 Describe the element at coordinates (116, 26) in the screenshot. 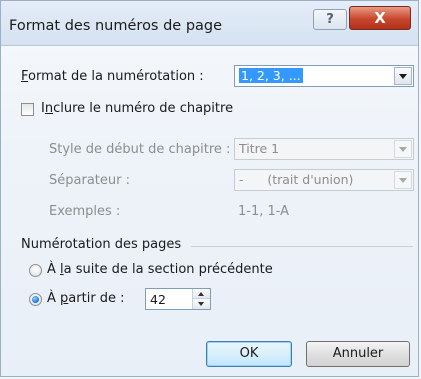

I see `dialog-title: Format des numéros de page` at that location.